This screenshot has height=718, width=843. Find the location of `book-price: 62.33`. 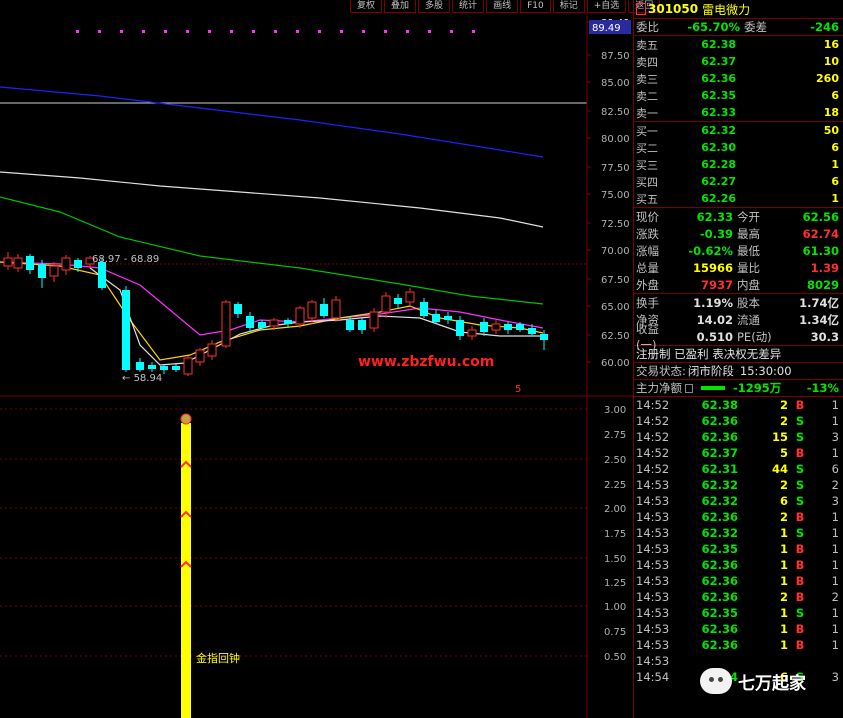

book-price: 62.33 is located at coordinates (718, 112).